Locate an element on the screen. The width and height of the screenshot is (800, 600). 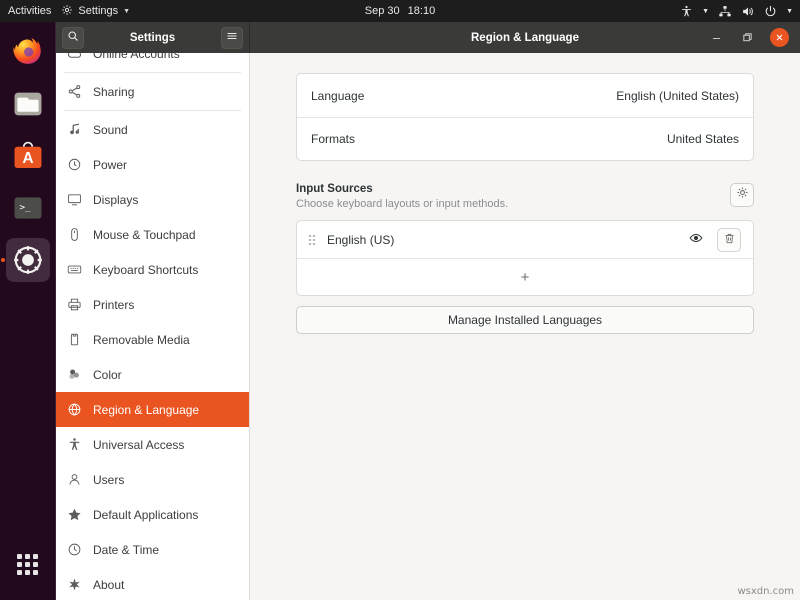
sidebar-item-power: Power is located at coordinates (152, 164).